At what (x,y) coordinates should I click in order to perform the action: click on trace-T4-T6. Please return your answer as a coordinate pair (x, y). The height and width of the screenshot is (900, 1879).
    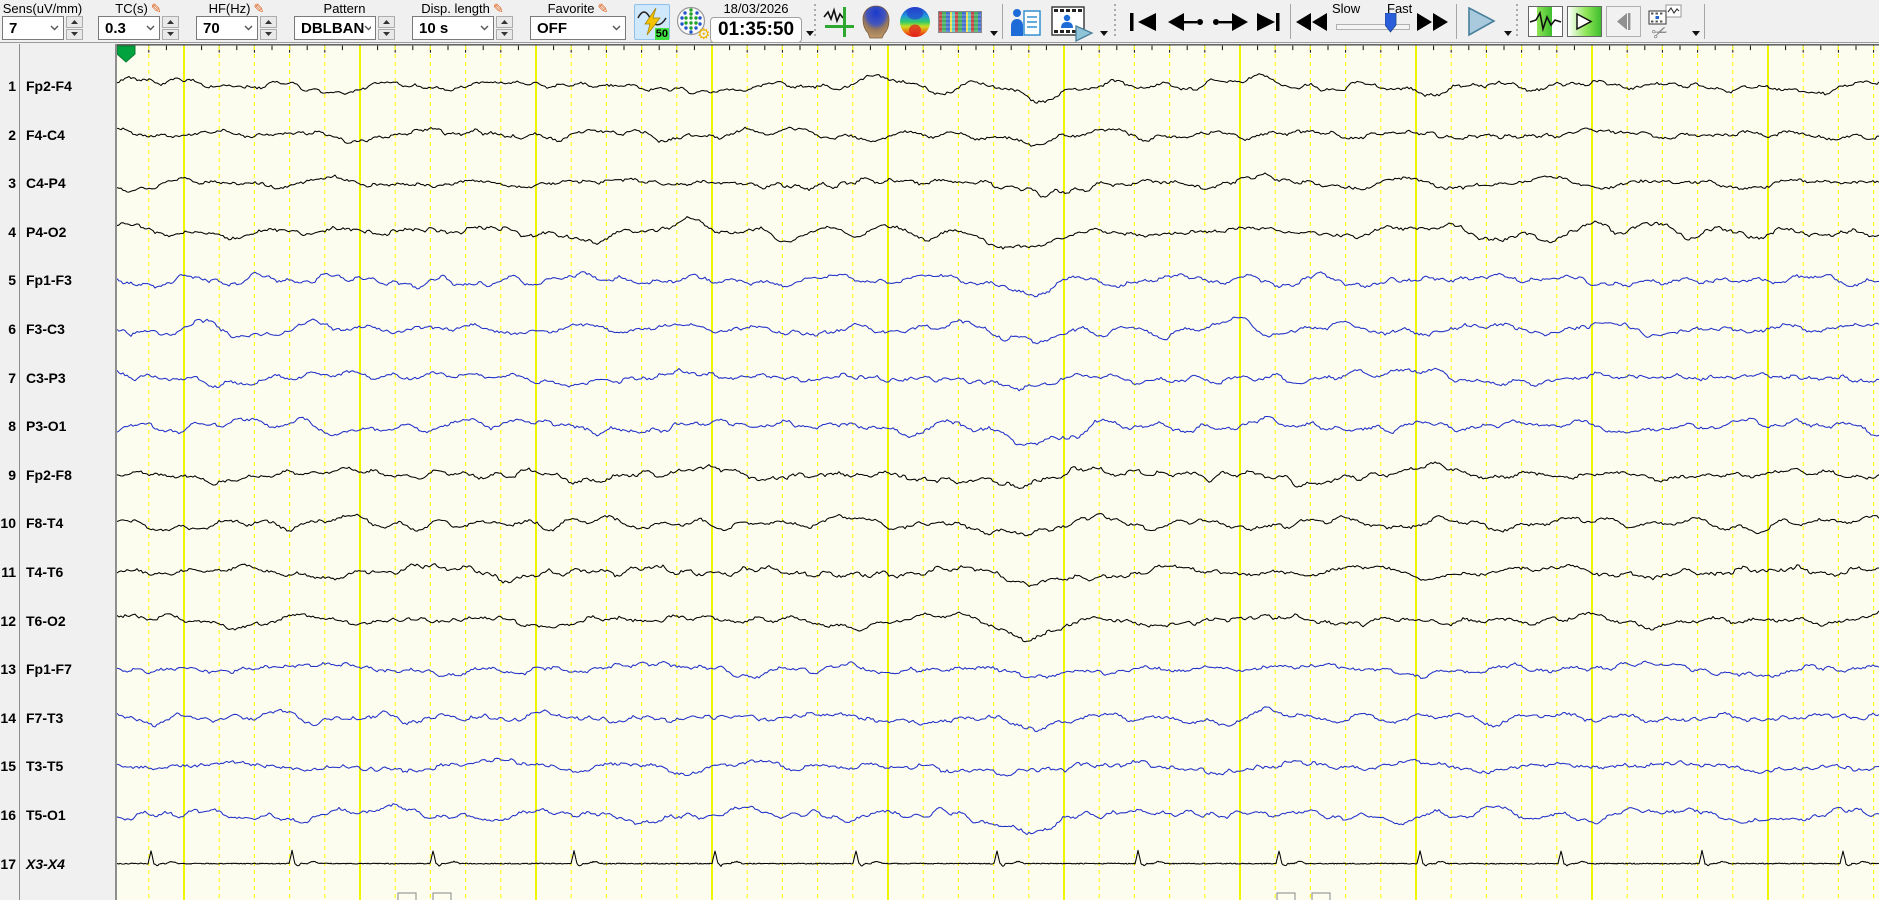
    Looking at the image, I should click on (998, 575).